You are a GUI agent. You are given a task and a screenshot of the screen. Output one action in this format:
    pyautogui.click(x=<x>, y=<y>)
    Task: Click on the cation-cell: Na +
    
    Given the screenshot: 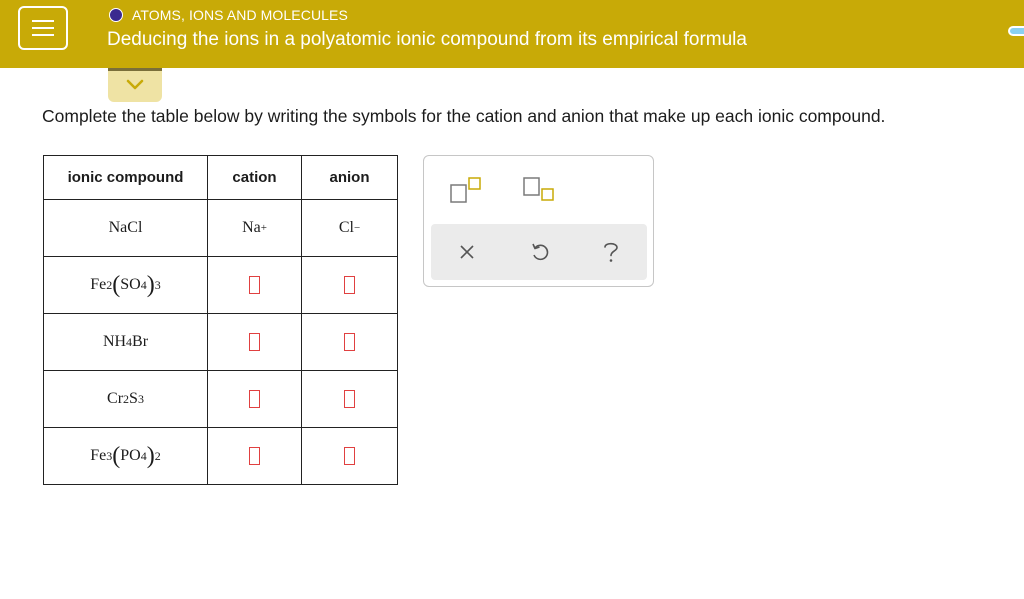 What is the action you would take?
    pyautogui.click(x=254, y=228)
    